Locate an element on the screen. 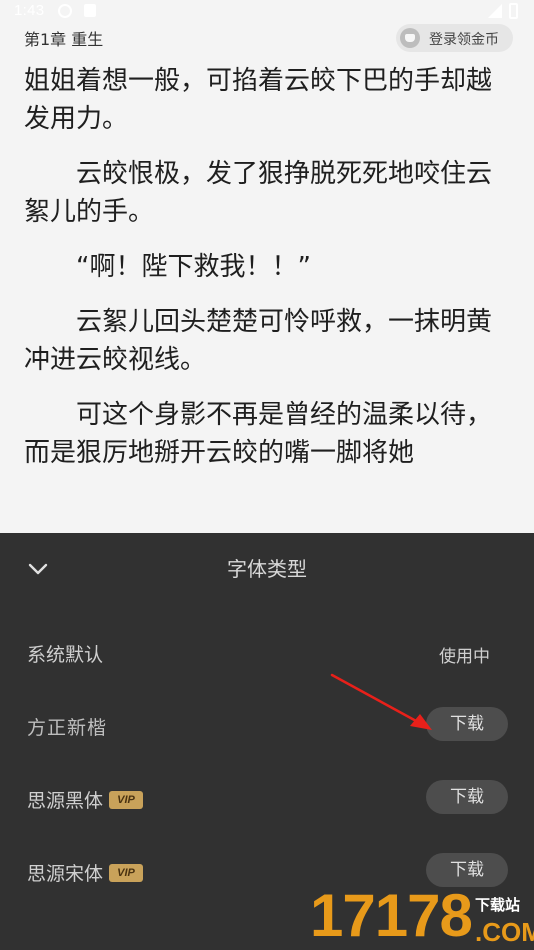  font-row-fangzheng-xinkai: 方正新楷 下载 is located at coordinates (267, 727).